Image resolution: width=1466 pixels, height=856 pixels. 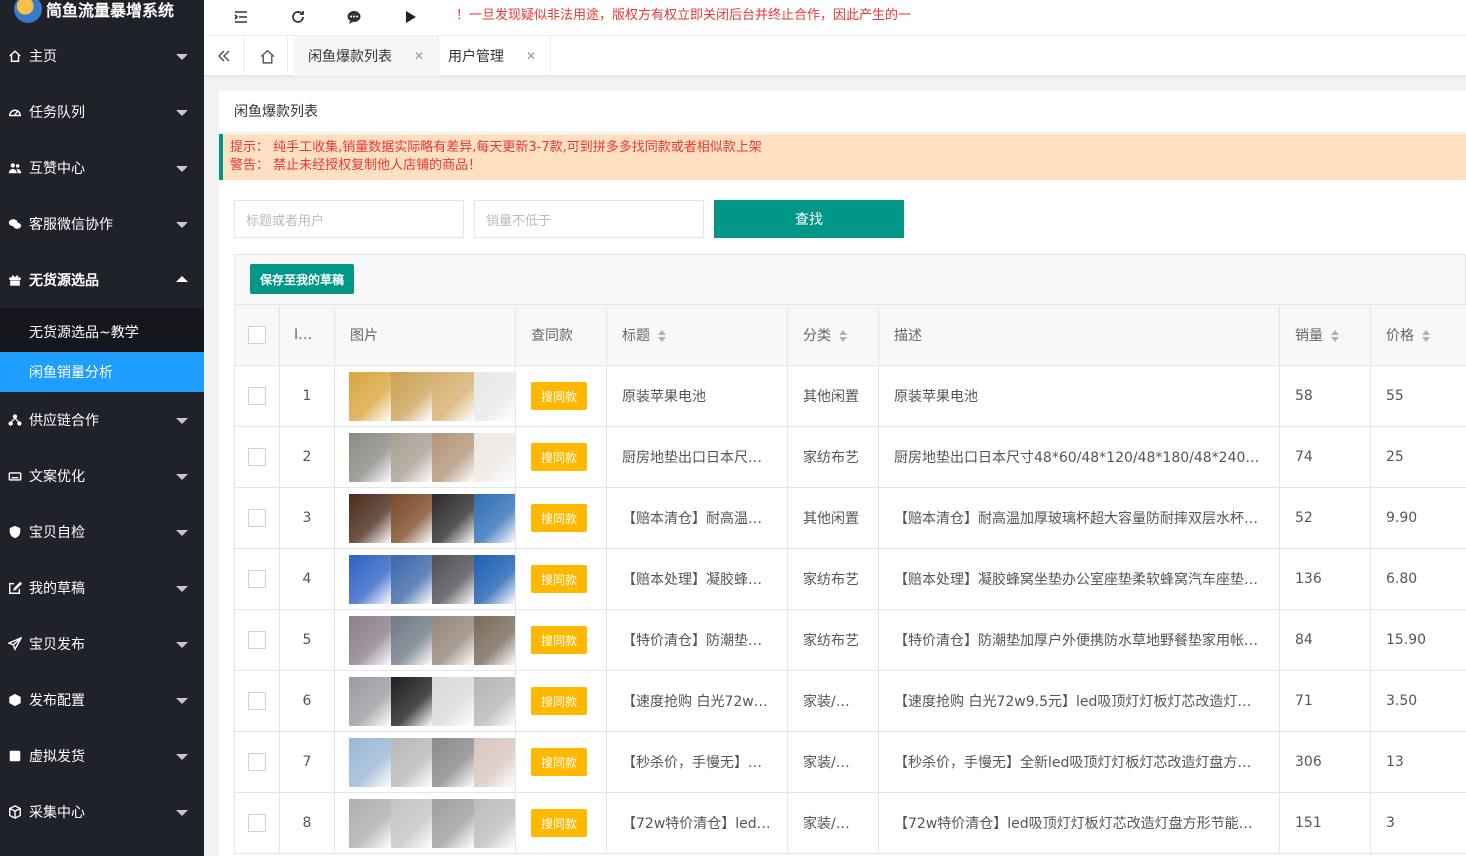 What do you see at coordinates (354, 17) in the screenshot?
I see `chat-icon` at bounding box center [354, 17].